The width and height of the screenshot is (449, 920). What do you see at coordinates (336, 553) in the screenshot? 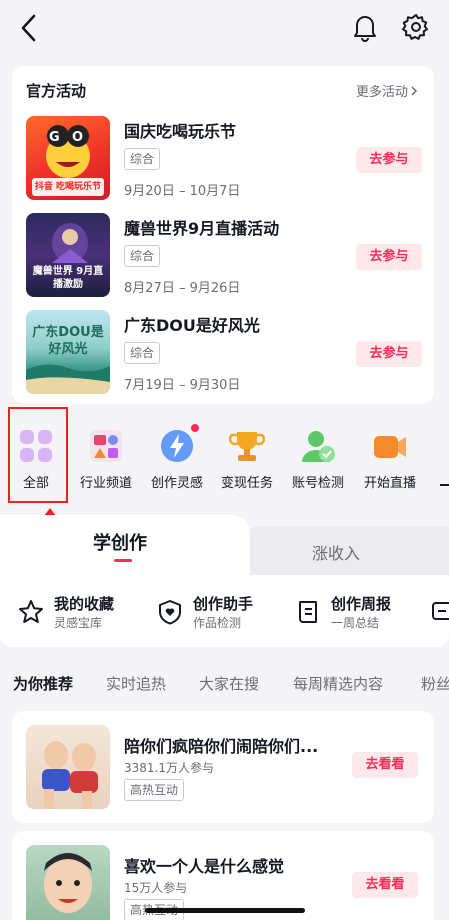
I see `tab-earn-label: 涨收入` at bounding box center [336, 553].